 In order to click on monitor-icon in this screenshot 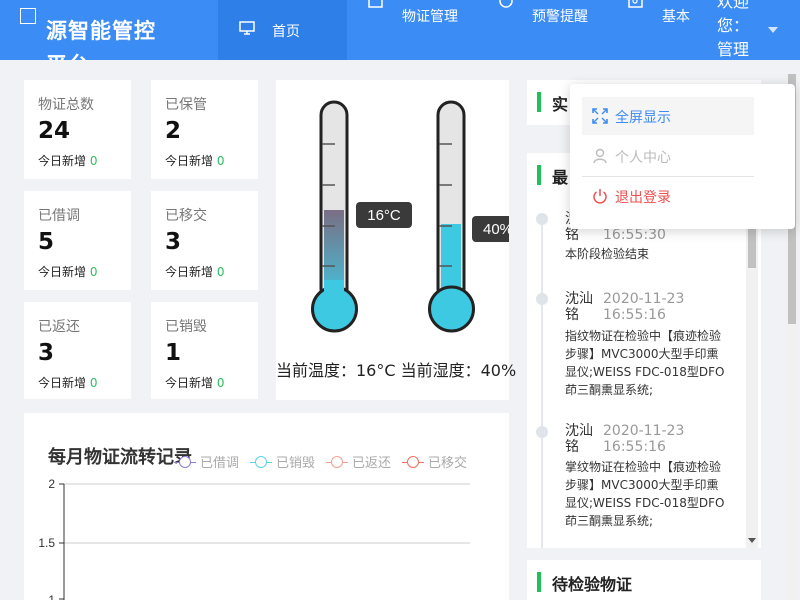, I will do `click(247, 28)`.